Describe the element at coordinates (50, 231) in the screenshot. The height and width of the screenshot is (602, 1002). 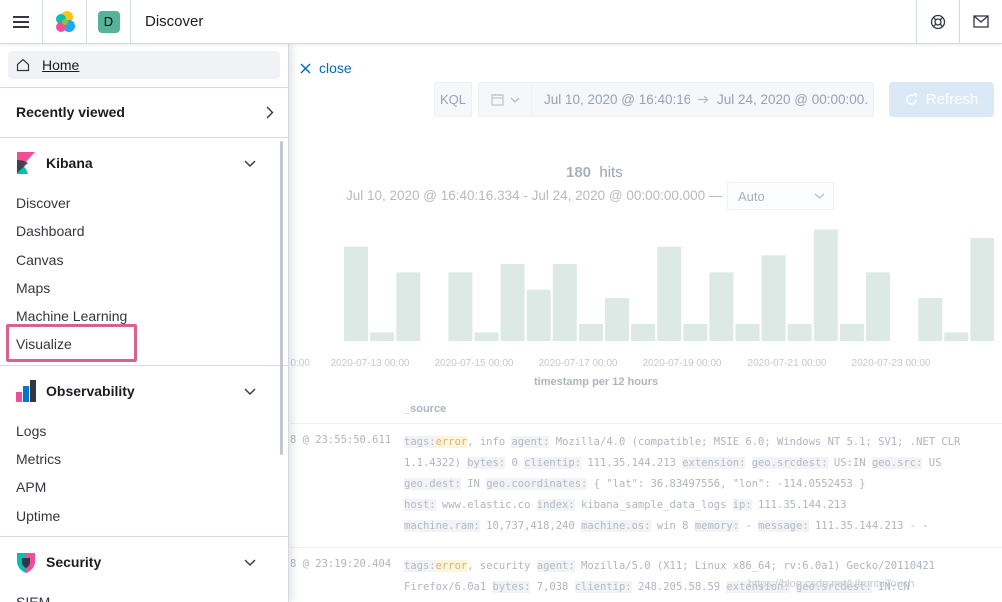
I see `nav-link-dashboard: Dashboard` at that location.